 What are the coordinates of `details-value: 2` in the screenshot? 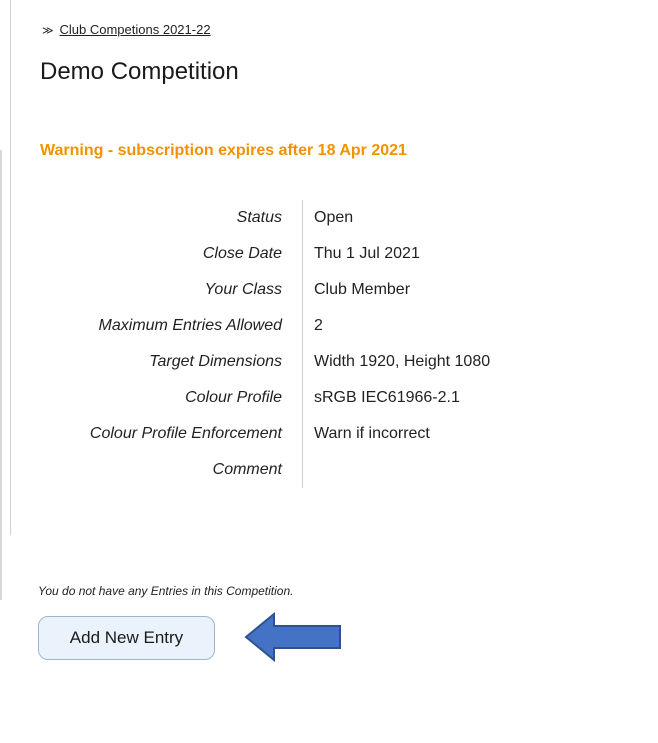 It's located at (458, 326).